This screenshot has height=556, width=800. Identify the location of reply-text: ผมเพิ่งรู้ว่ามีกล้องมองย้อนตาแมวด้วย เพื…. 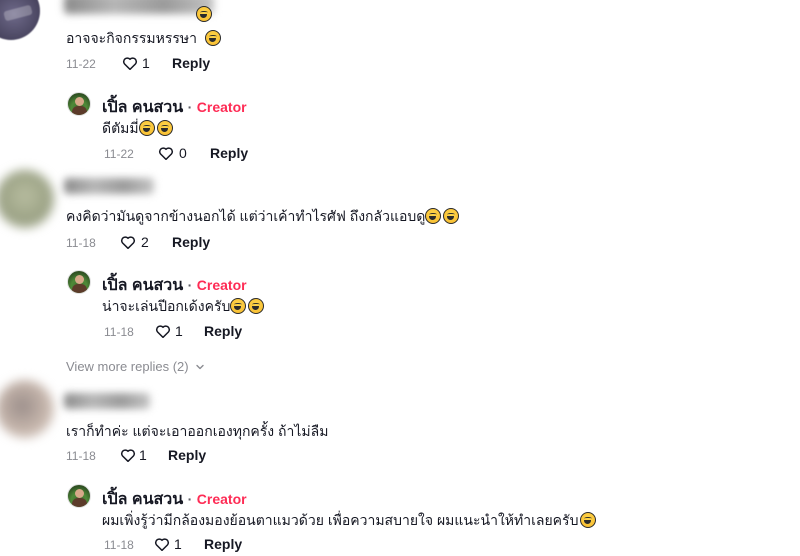
(349, 521).